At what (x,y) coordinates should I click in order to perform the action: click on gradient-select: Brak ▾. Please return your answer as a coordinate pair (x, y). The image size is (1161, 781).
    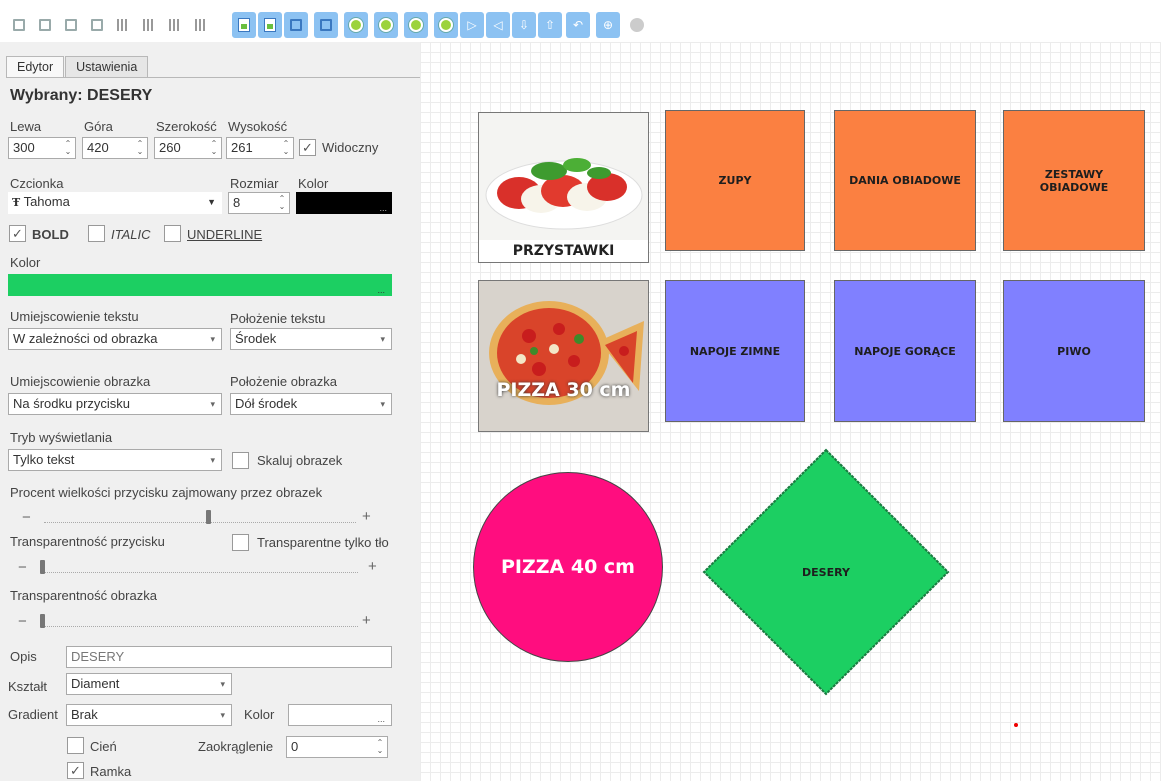
    Looking at the image, I should click on (149, 715).